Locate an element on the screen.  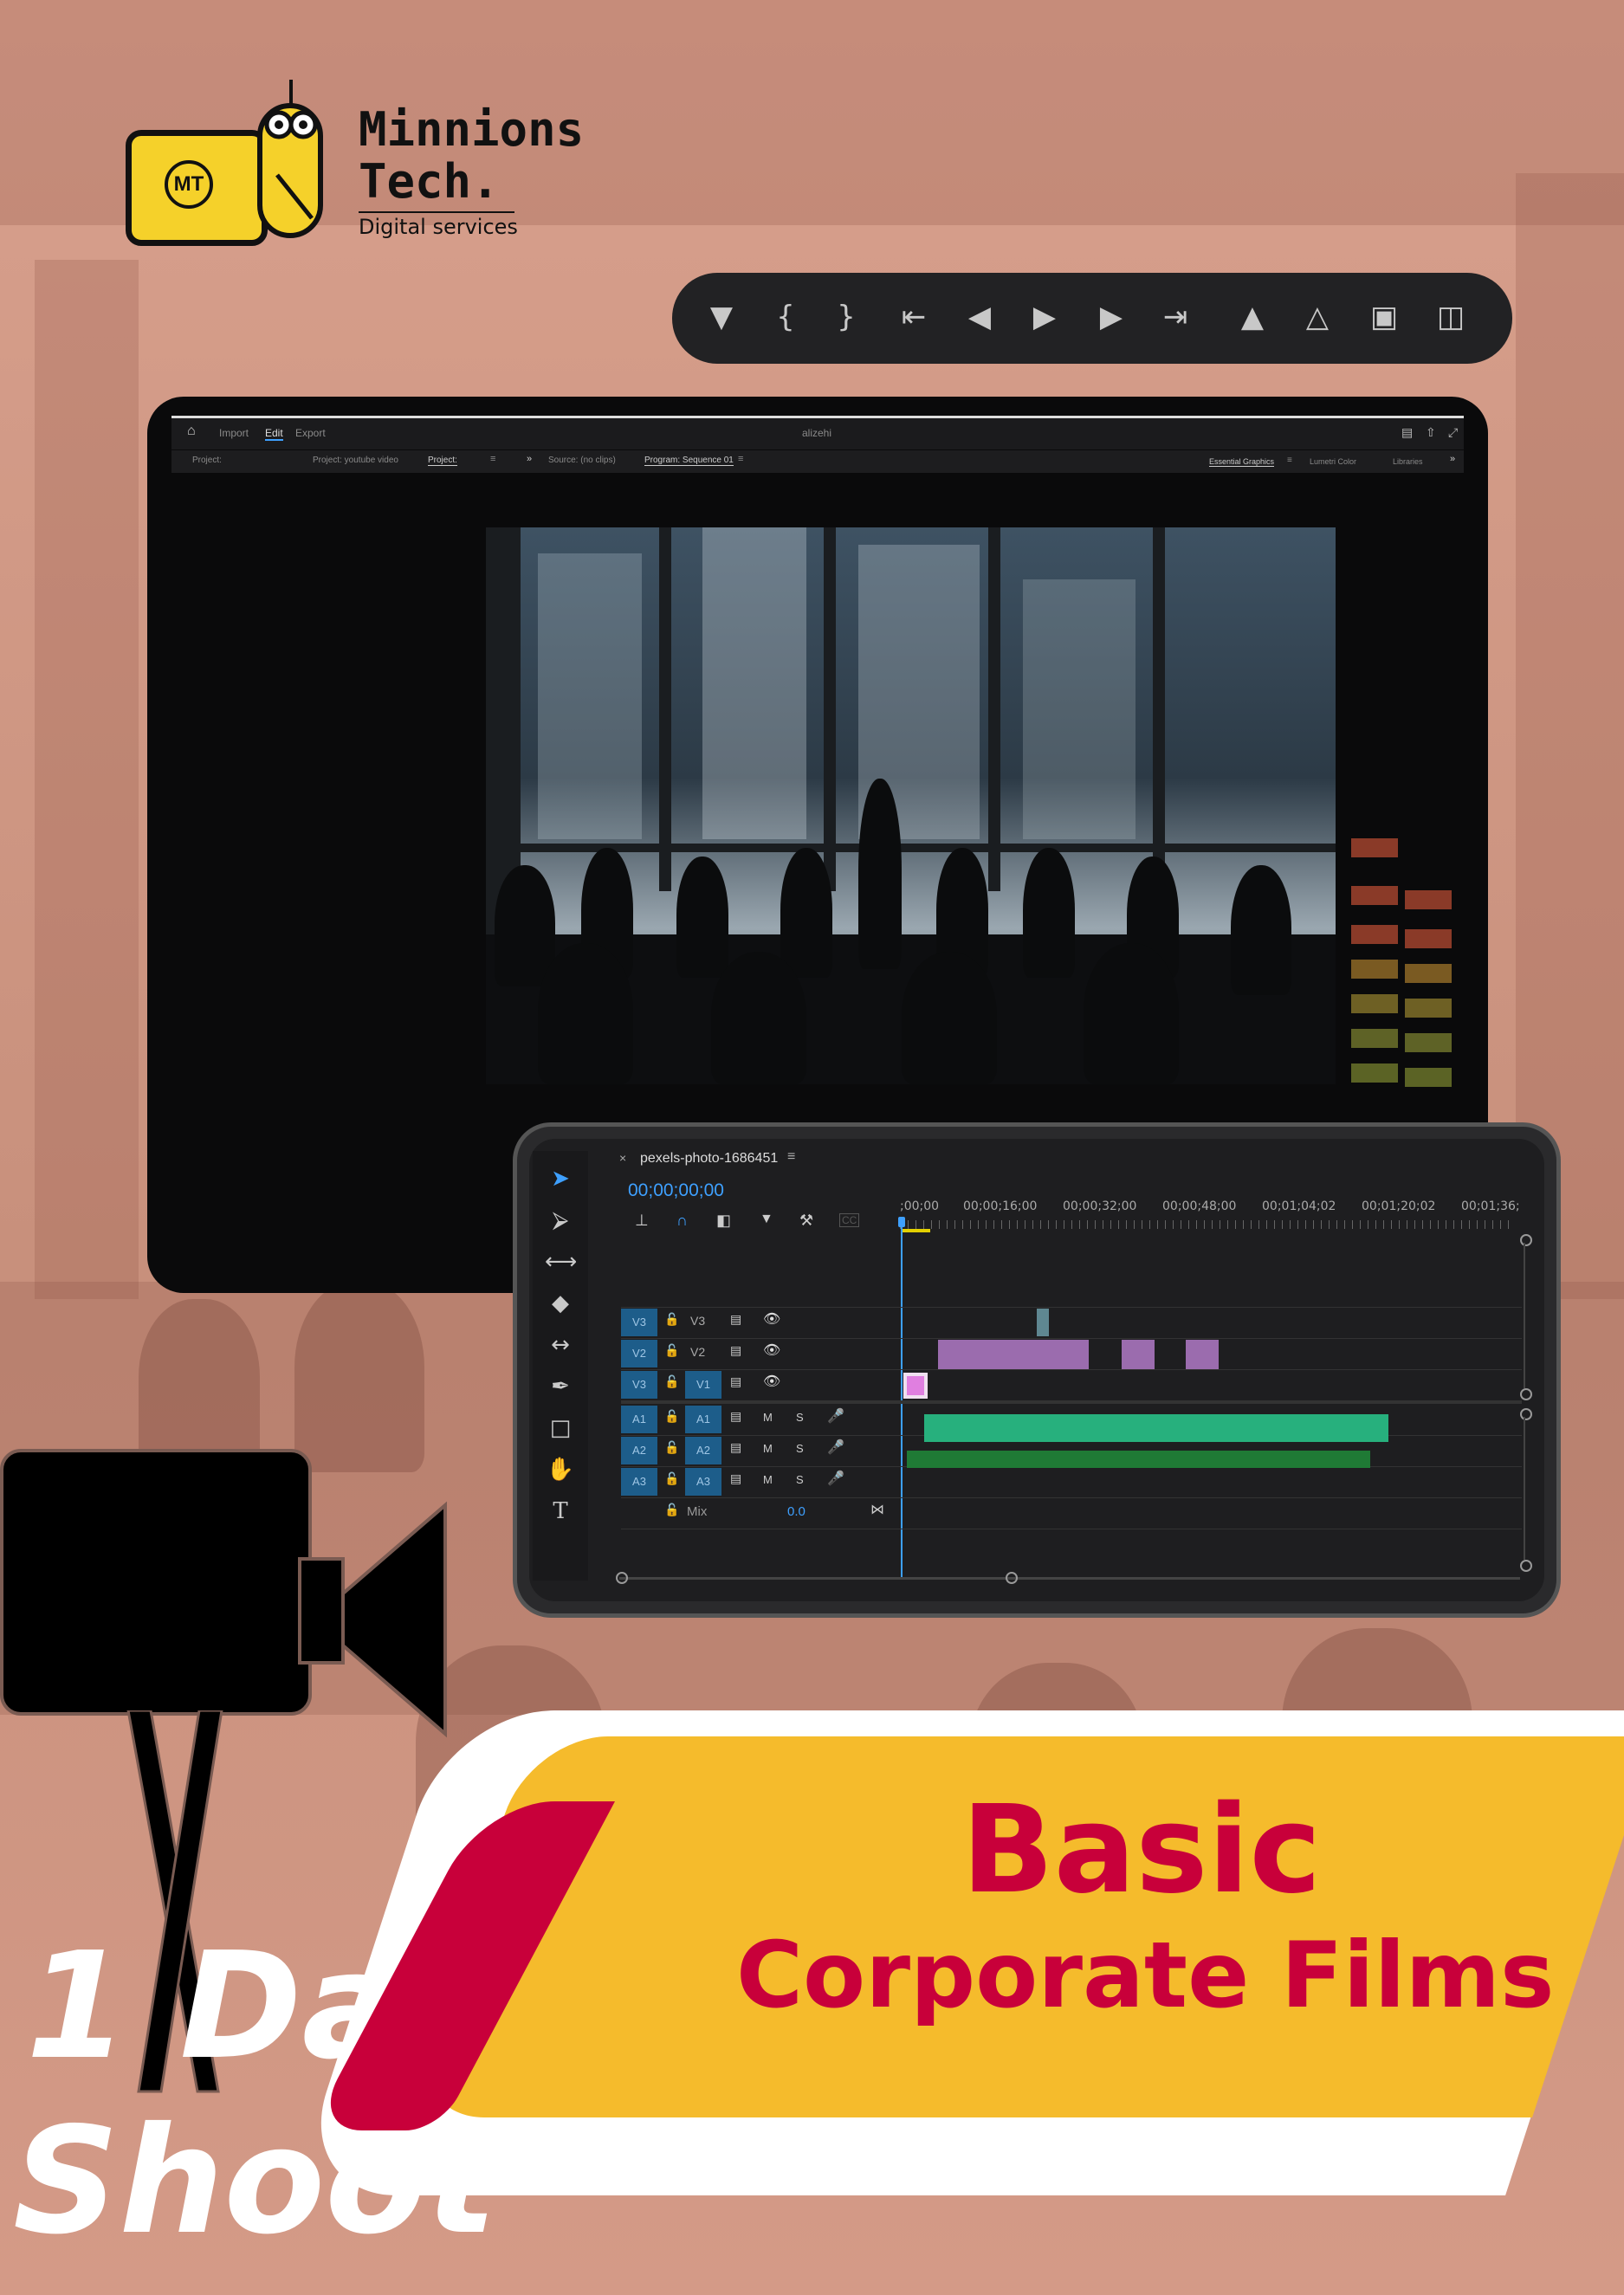
work-area-bar is located at coordinates (915, 1230).